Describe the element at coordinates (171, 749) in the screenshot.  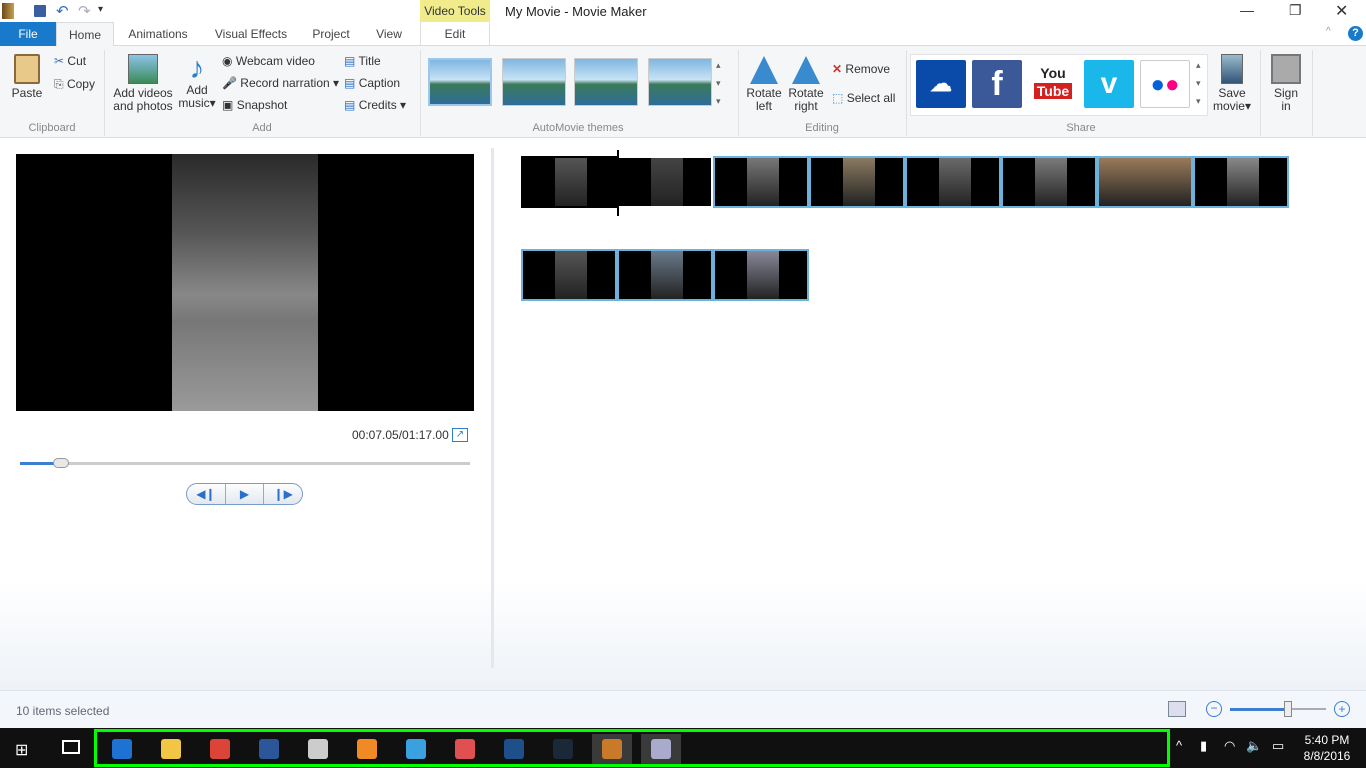
I see `taskbar-file-explorer-icon` at that location.